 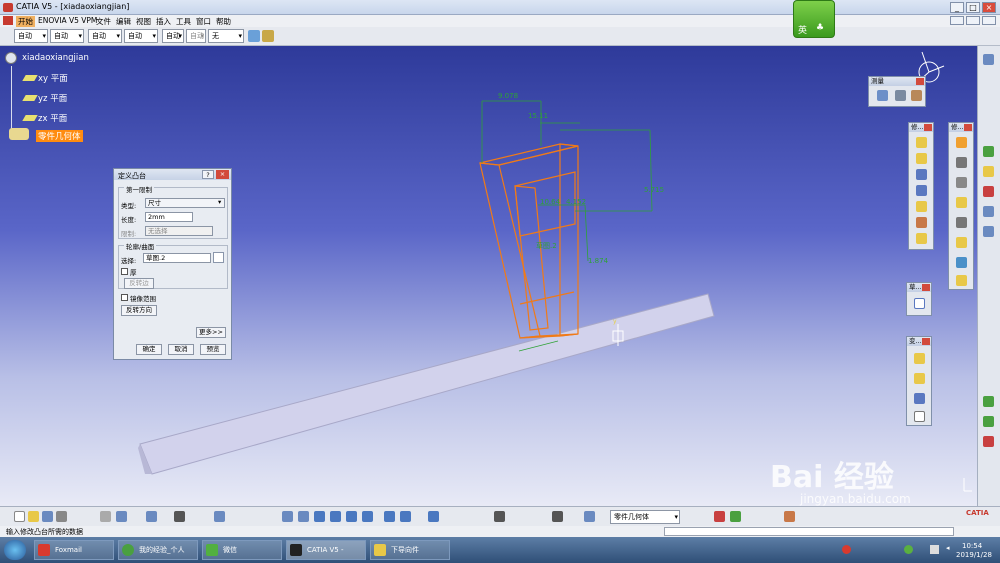 What do you see at coordinates (15, 550) in the screenshot?
I see `start-button` at bounding box center [15, 550].